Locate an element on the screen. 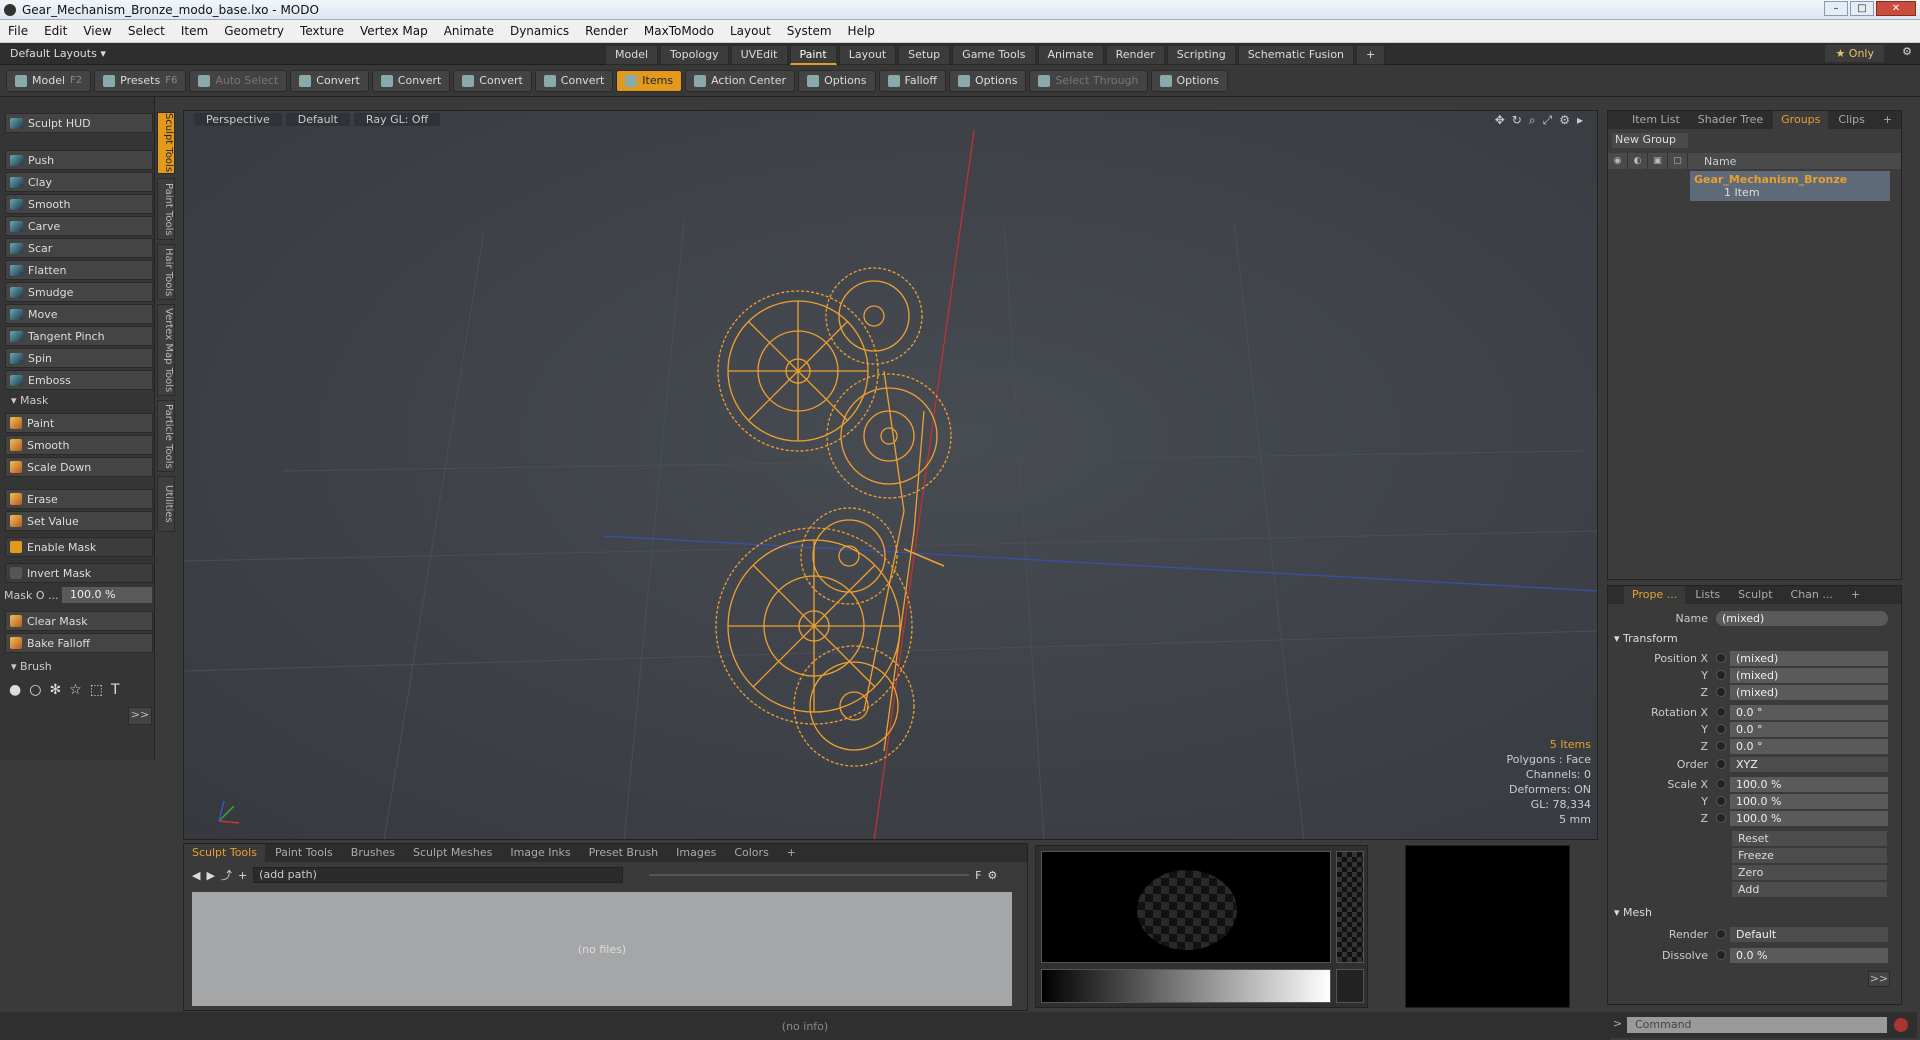 This screenshot has width=1920, height=1040. maximize-button: □ is located at coordinates (1862, 8).